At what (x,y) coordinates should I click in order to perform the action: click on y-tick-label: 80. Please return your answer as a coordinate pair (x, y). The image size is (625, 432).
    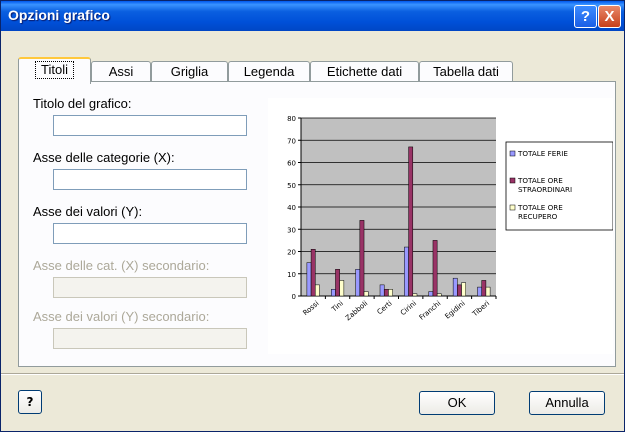
    Looking at the image, I should click on (291, 119).